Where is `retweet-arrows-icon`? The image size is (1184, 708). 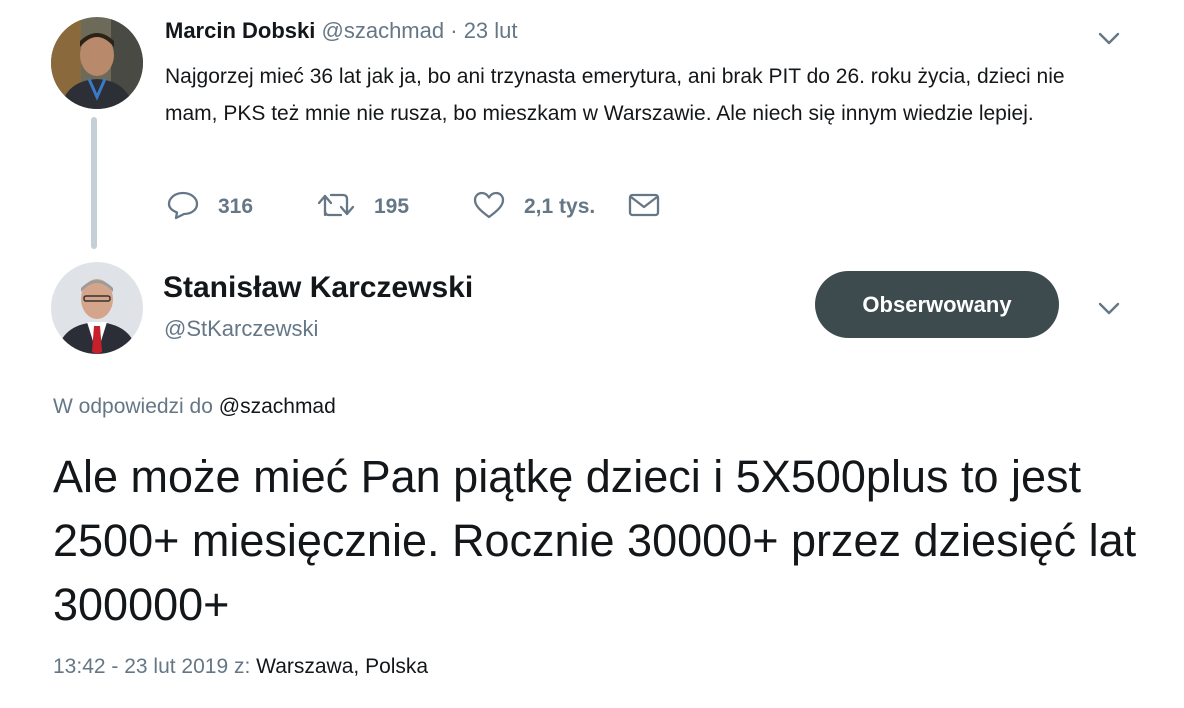 retweet-arrows-icon is located at coordinates (336, 207).